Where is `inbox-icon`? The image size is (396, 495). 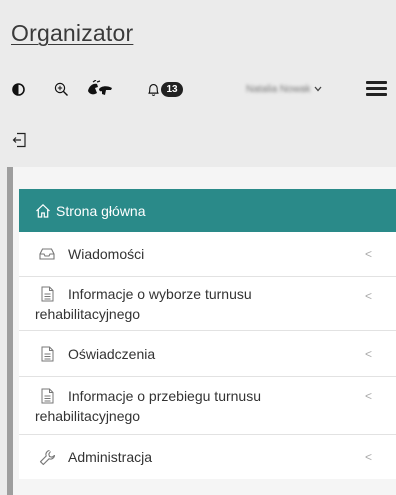
inbox-icon is located at coordinates (47, 254).